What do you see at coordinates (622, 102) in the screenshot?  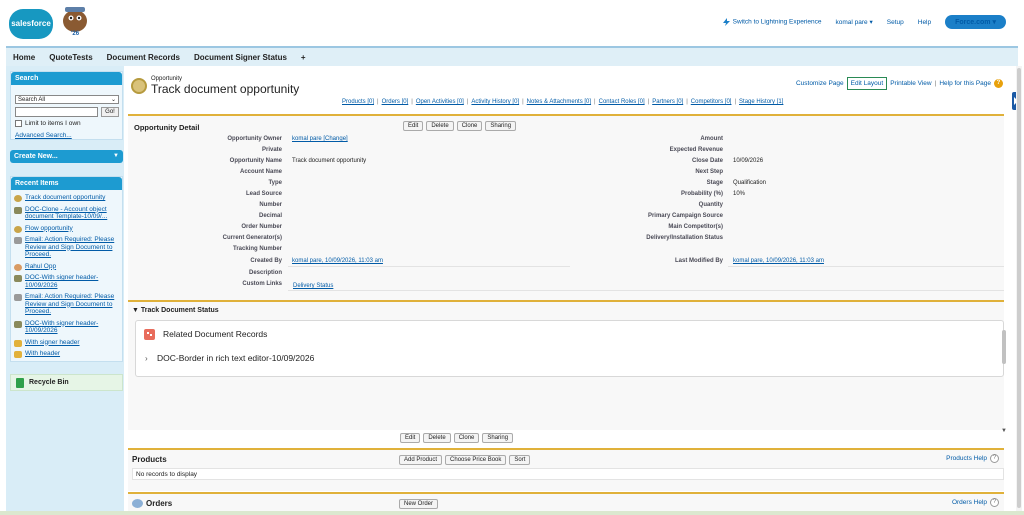 I see `related-link-contact-roles: Contact Roles [0]` at bounding box center [622, 102].